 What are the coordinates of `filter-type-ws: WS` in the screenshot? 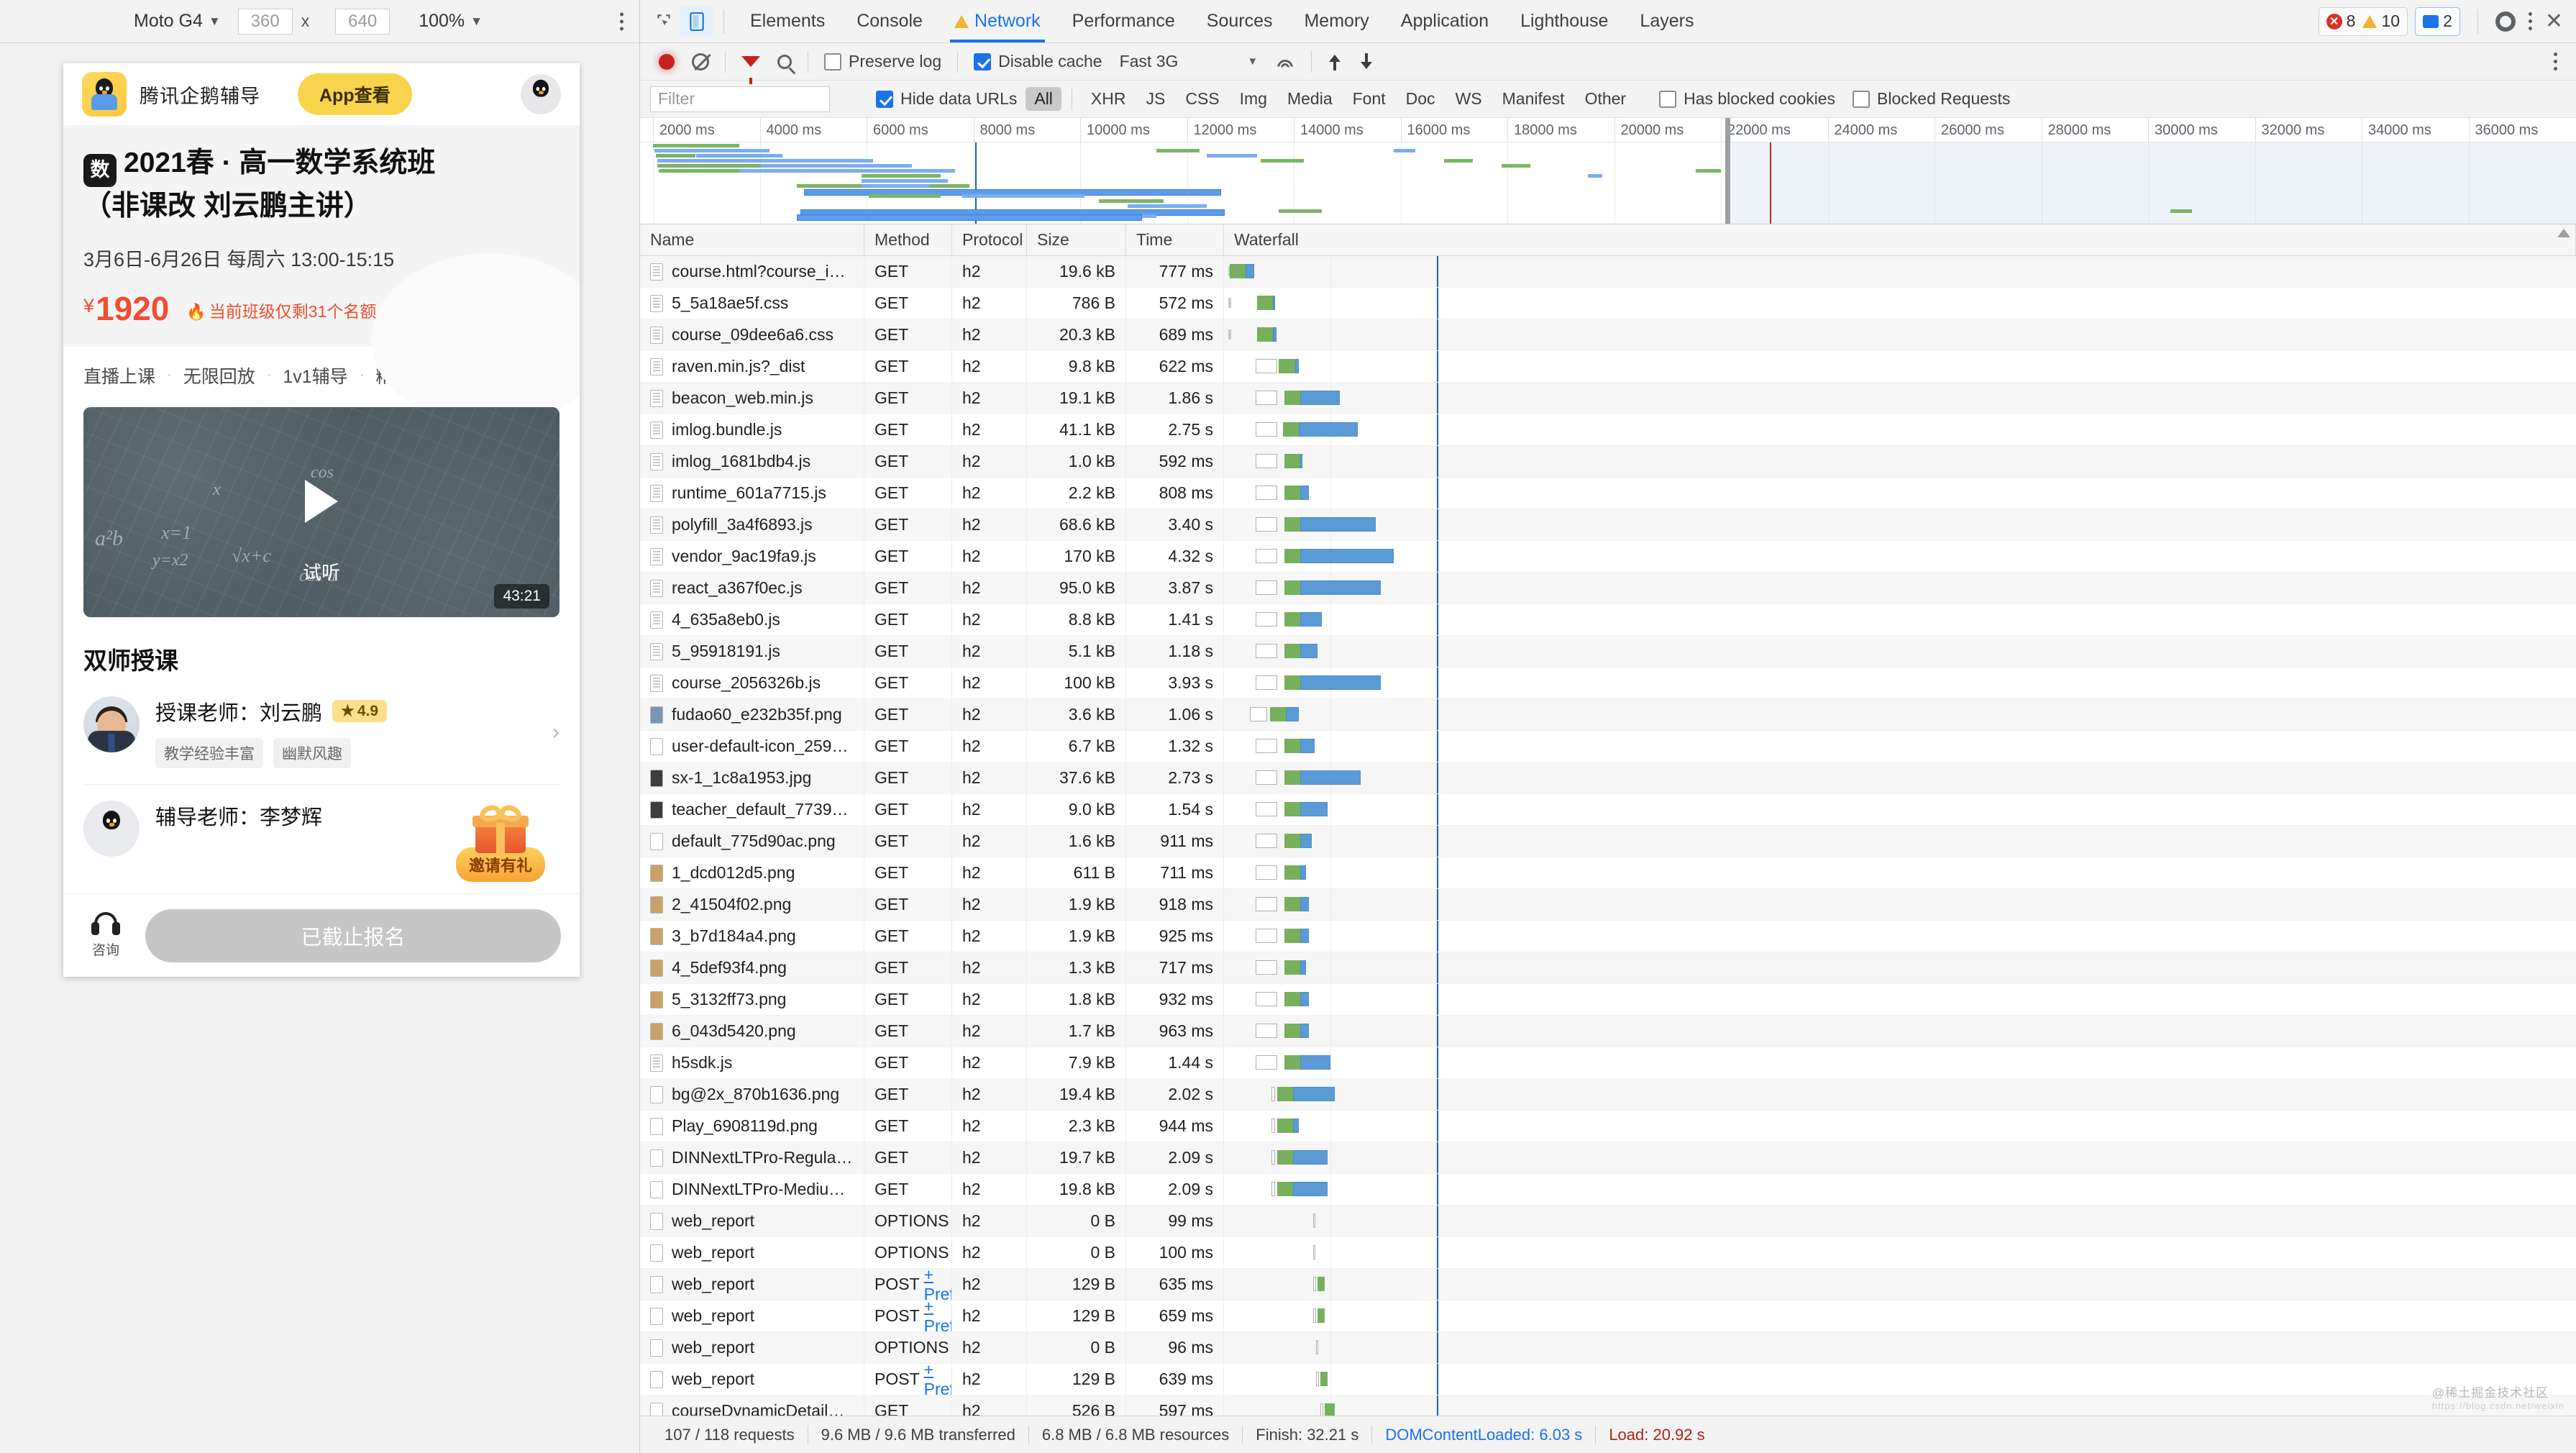 It's located at (1469, 99).